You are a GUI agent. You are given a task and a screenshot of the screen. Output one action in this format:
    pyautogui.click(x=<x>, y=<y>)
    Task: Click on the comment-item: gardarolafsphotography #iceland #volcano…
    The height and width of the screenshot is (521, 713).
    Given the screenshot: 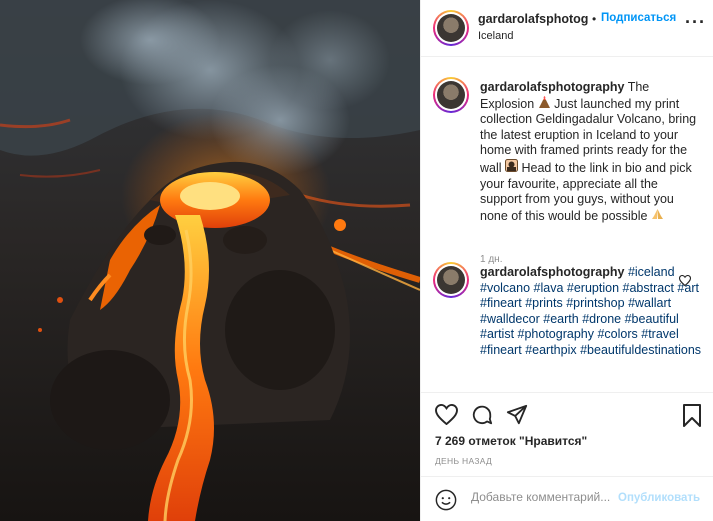 What is the action you would take?
    pyautogui.click(x=568, y=327)
    